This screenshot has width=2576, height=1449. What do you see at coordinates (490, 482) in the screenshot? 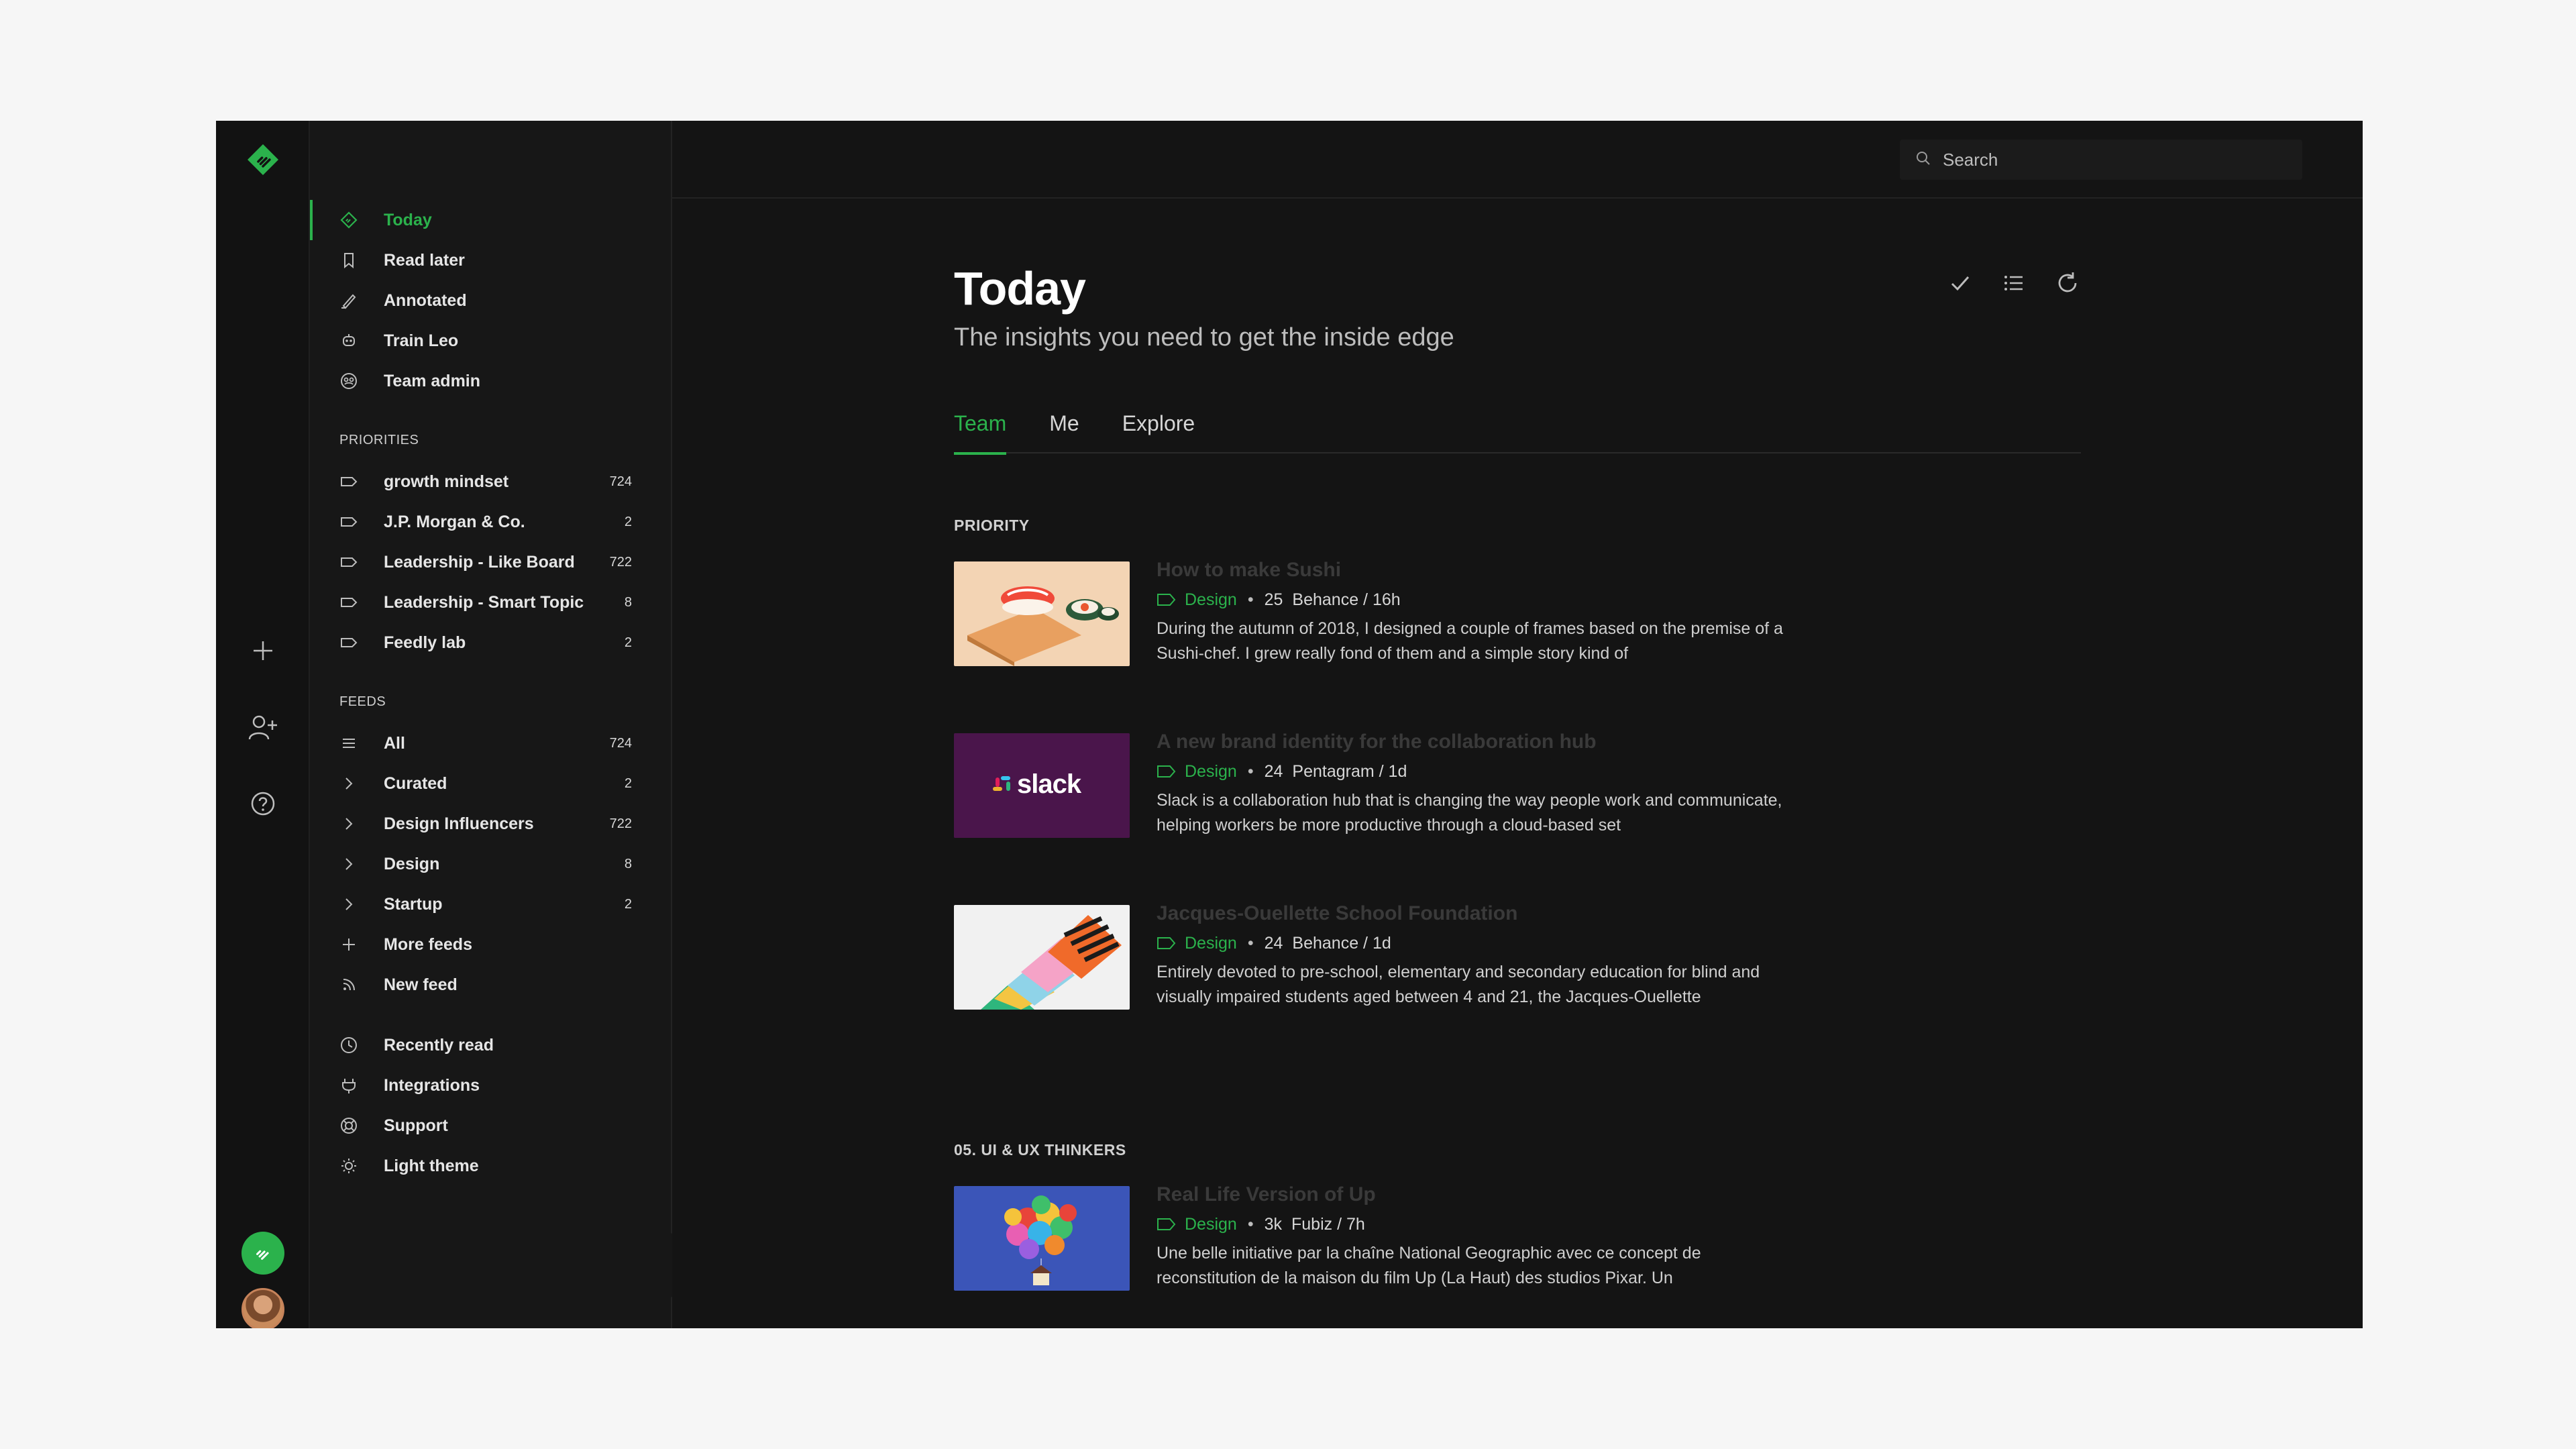
I see `sidebar-item-priority: growth mindset 724` at bounding box center [490, 482].